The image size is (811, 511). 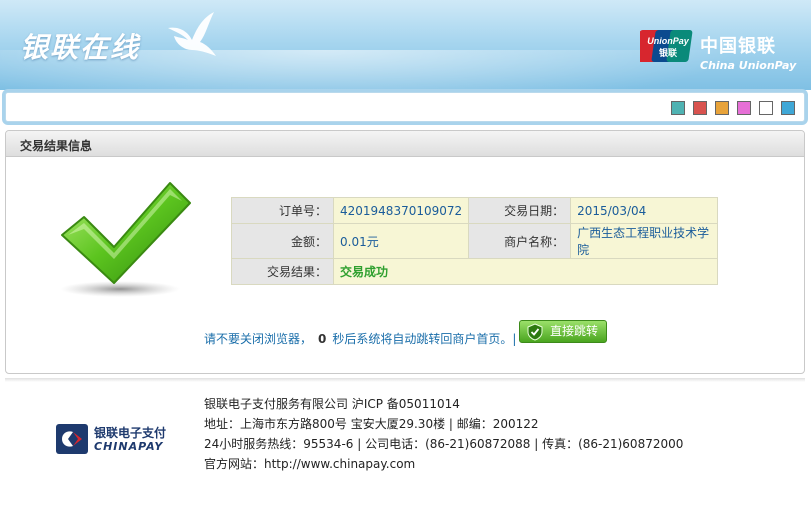 I want to click on status-value: 交易成功, so click(x=525, y=271).